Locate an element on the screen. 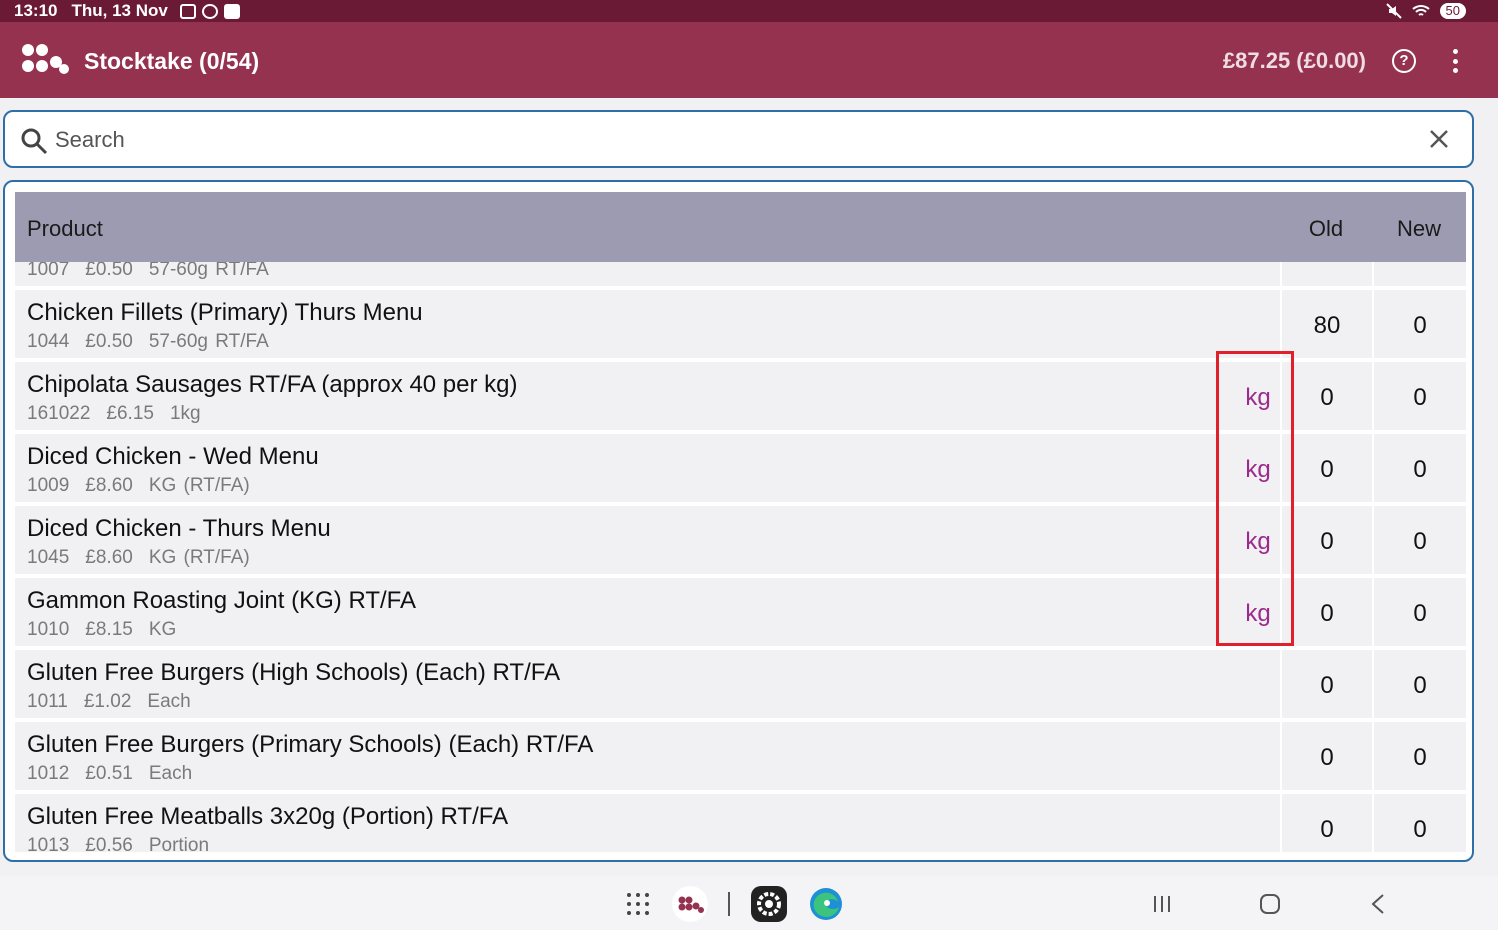 The width and height of the screenshot is (1498, 930). stocktake-app-icon is located at coordinates (690, 904).